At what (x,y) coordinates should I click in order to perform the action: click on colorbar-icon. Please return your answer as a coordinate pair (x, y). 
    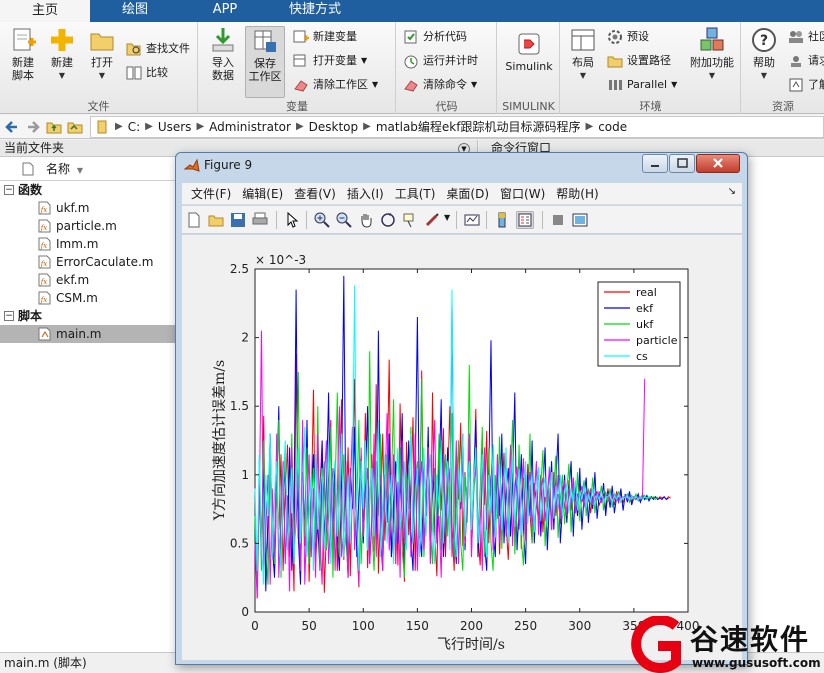
    Looking at the image, I should click on (502, 220).